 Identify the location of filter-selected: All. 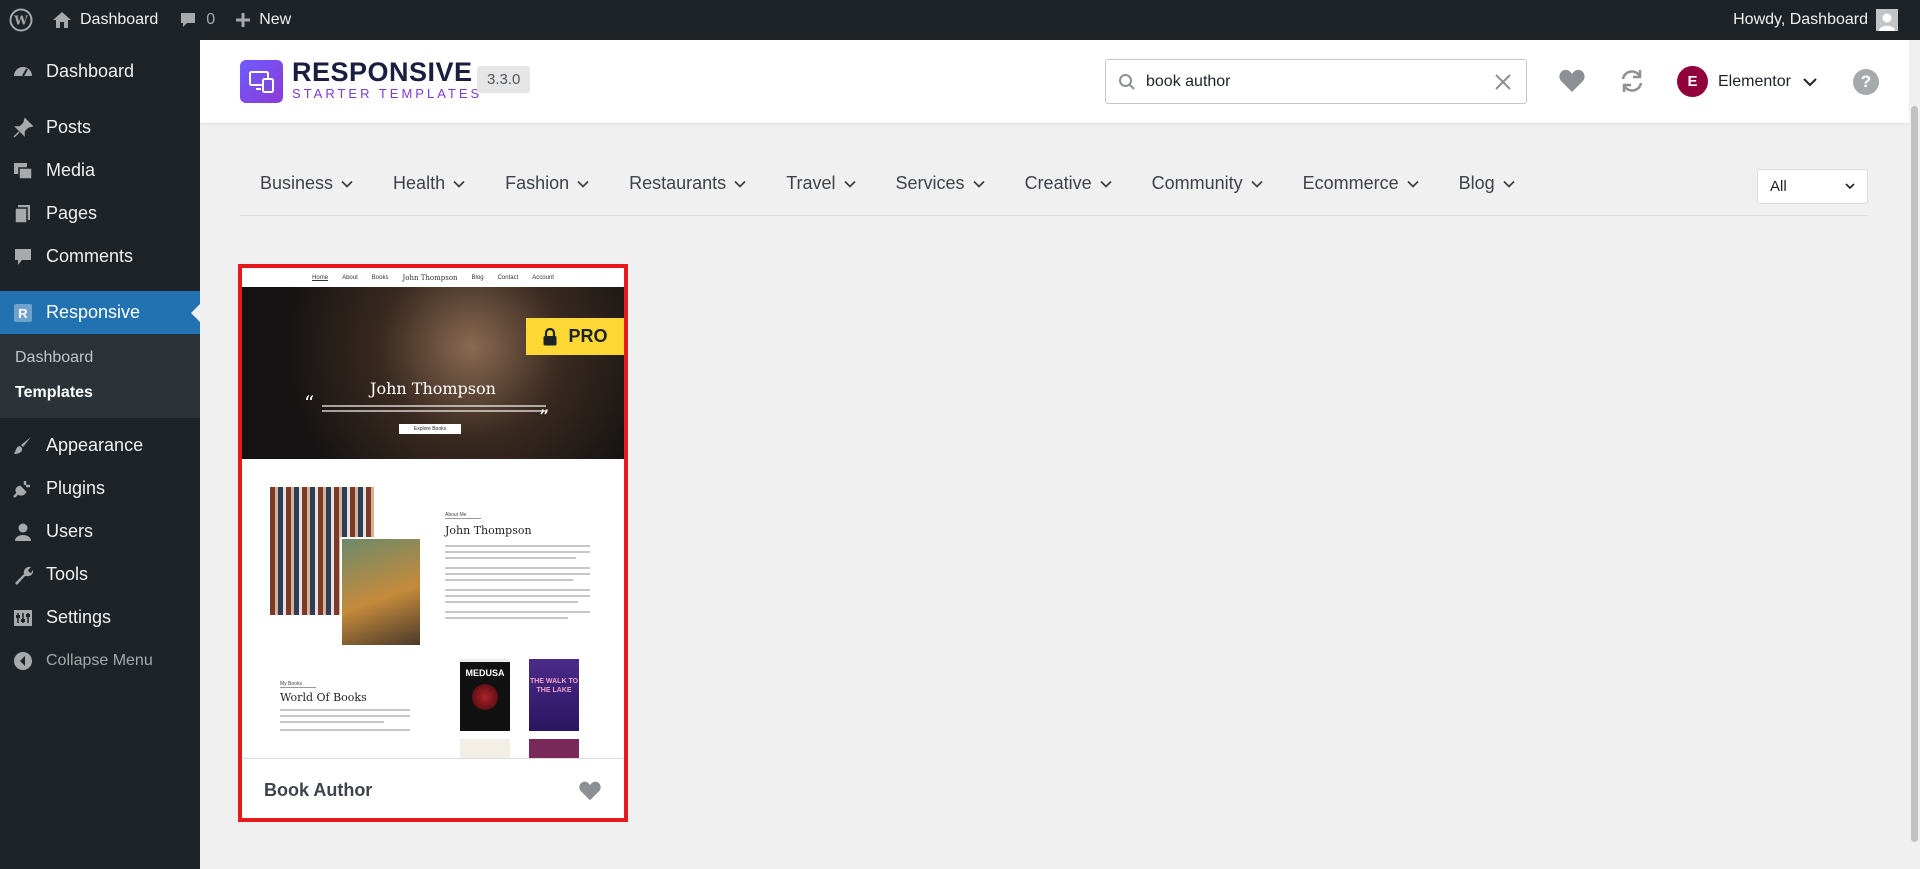
(1778, 186).